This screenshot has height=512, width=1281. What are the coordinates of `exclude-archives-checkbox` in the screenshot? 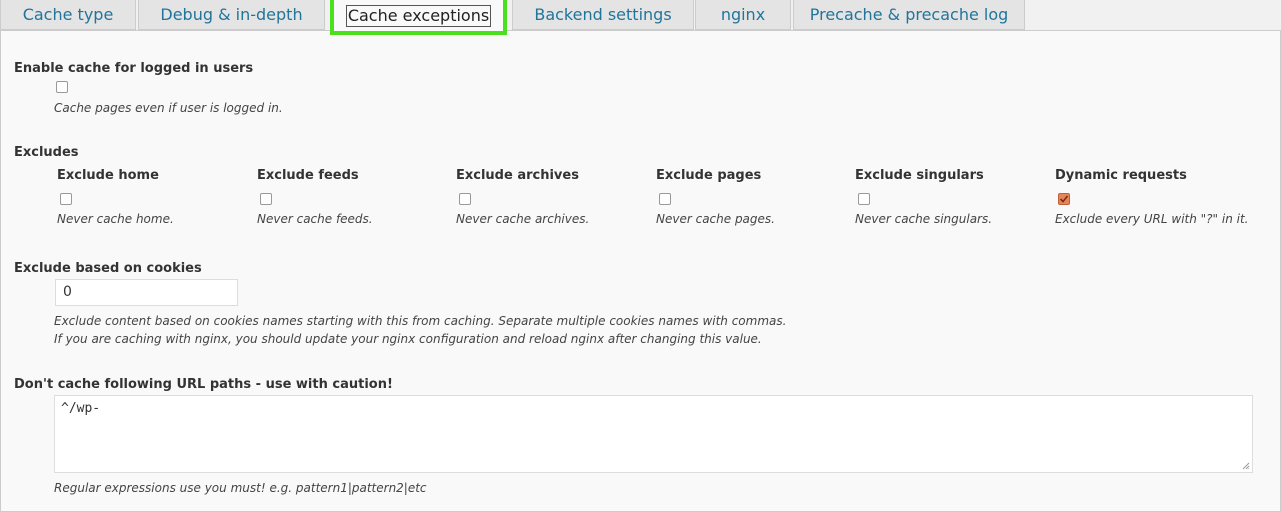 It's located at (465, 199).